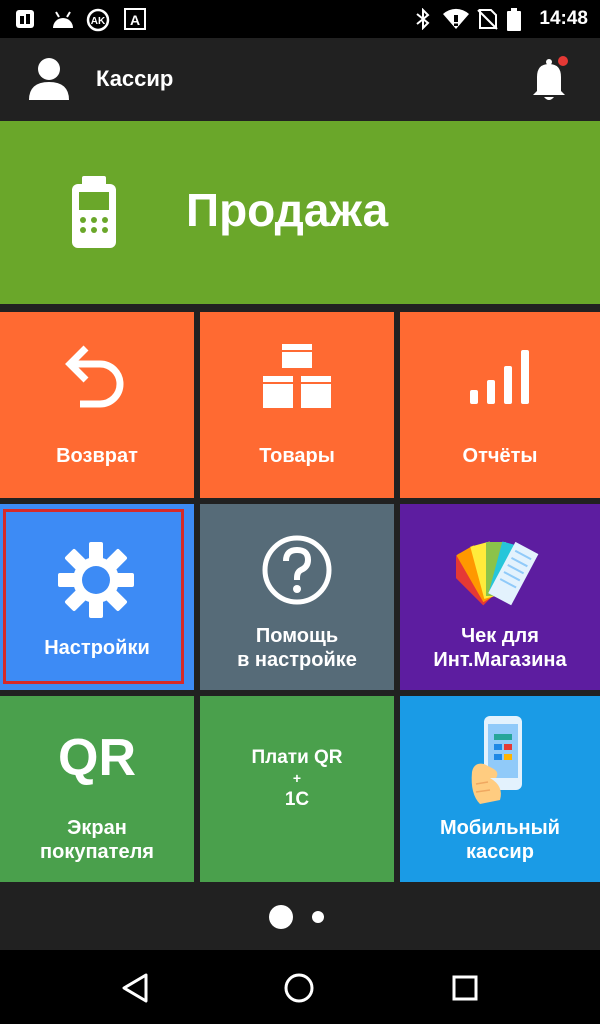  Describe the element at coordinates (550, 79) in the screenshot. I see `bell-icon` at that location.